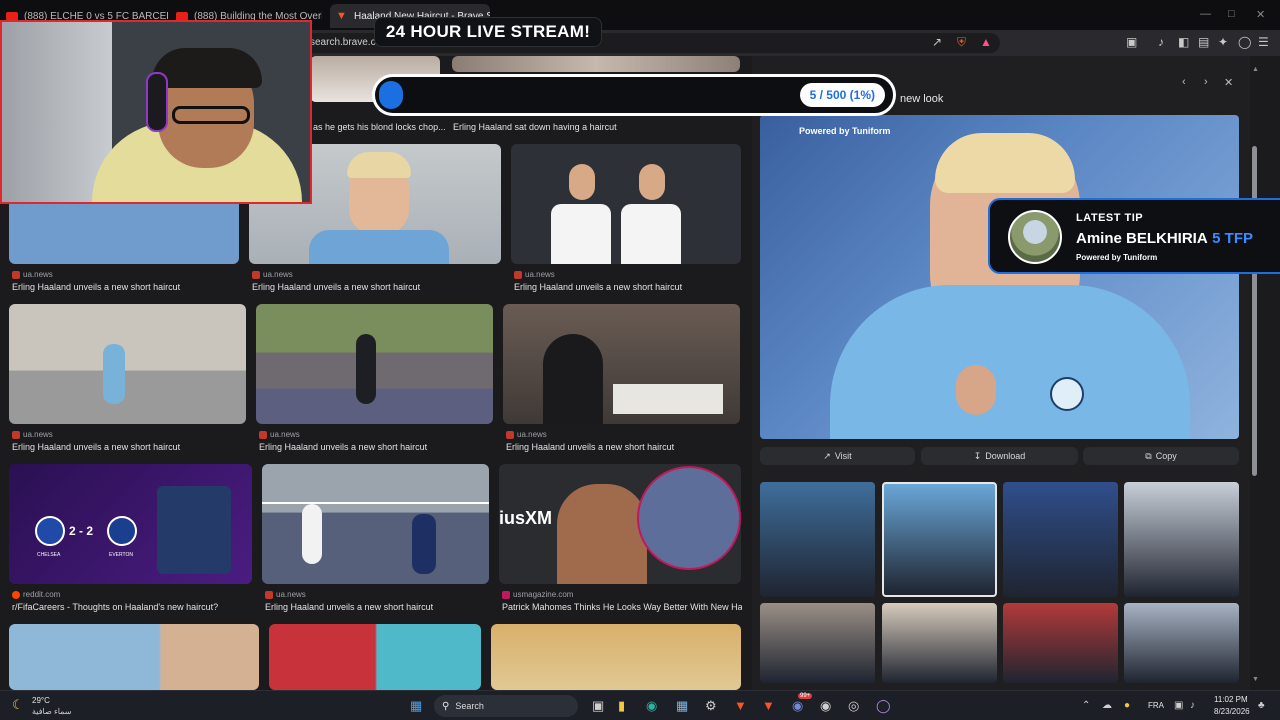  I want to click on goal-progress-bar: 5 / 500 (1%), so click(634, 95).